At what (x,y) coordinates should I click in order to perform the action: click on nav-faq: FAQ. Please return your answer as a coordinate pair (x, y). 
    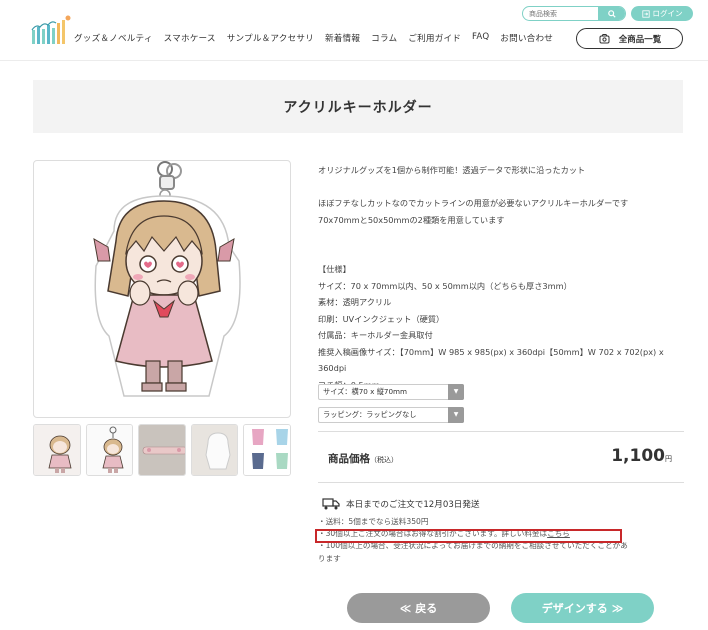
    Looking at the image, I should click on (480, 38).